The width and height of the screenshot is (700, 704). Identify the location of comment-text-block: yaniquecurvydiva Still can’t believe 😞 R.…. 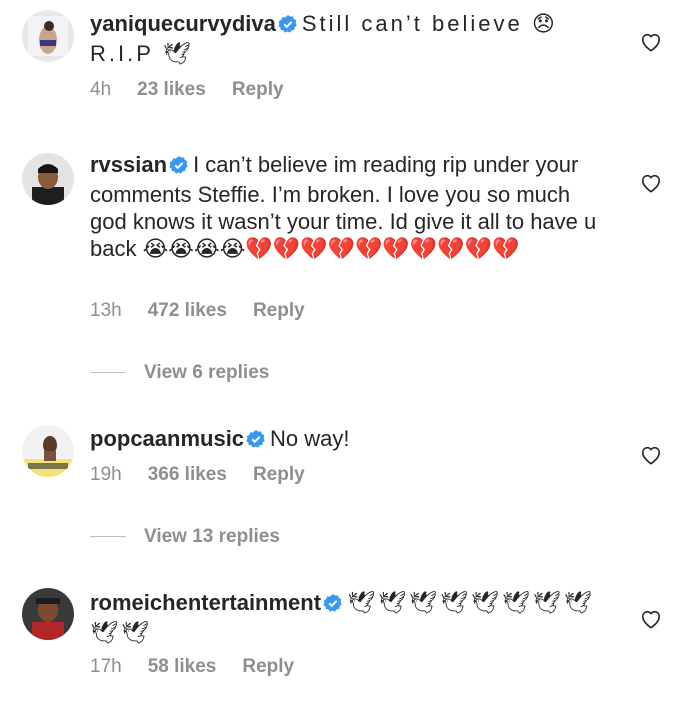
(350, 38).